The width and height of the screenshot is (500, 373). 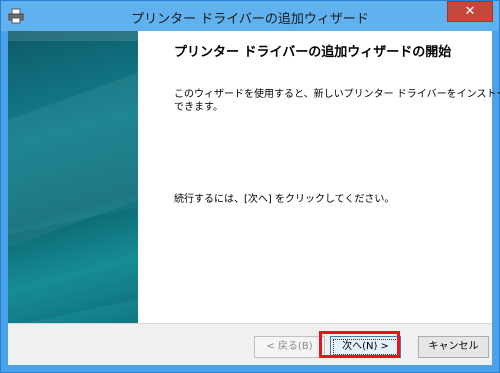 I want to click on next-button-highlight, so click(x=359, y=344).